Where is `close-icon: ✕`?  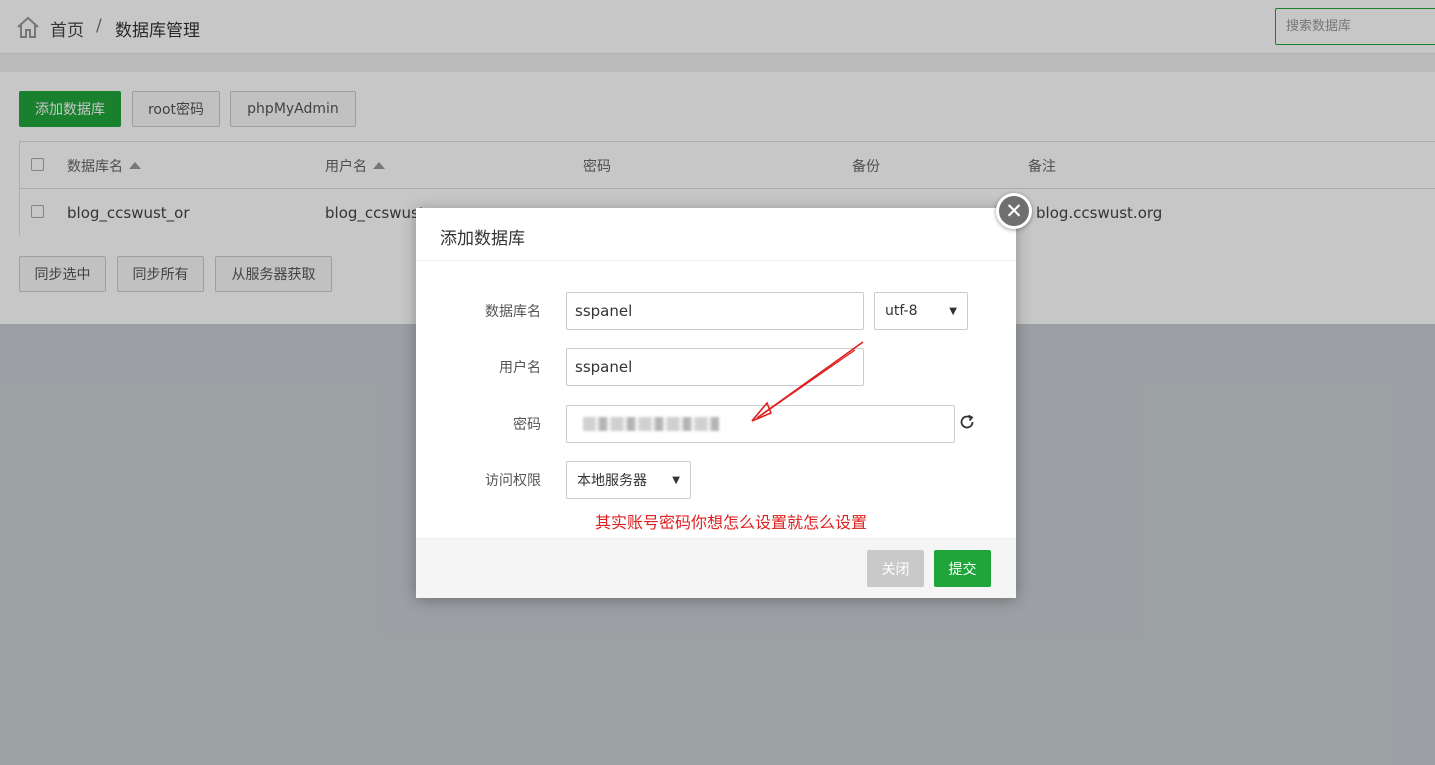
close-icon: ✕ is located at coordinates (1014, 211).